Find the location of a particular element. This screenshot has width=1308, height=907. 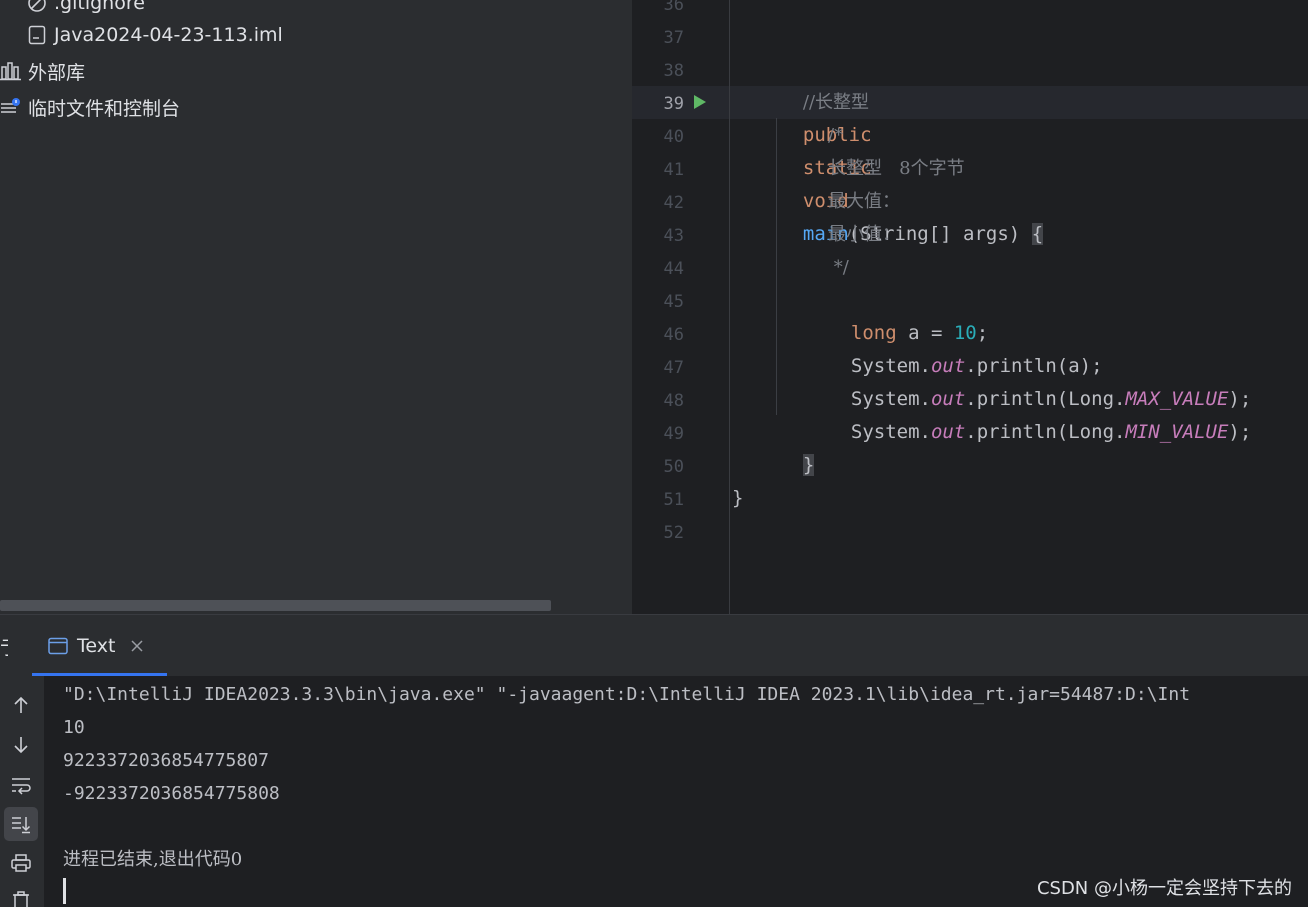

print-icon is located at coordinates (21, 863).